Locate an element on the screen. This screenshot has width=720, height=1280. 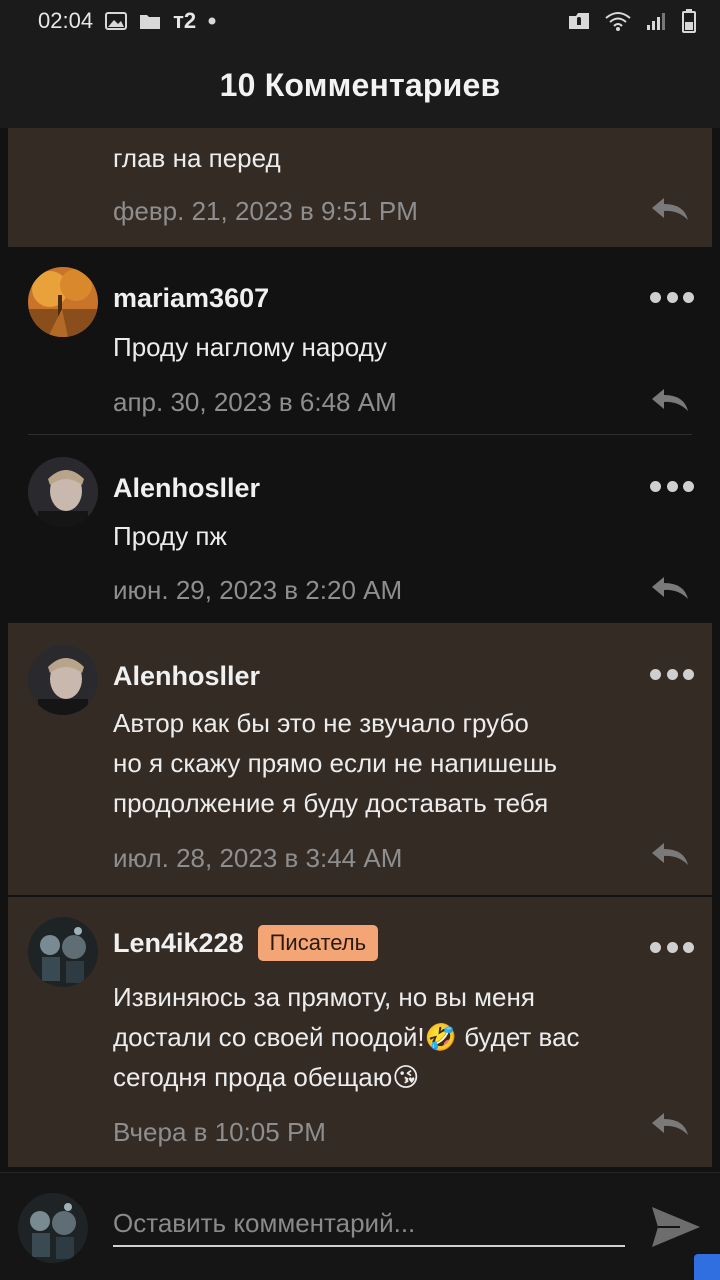
send-icon is located at coordinates (676, 1227).